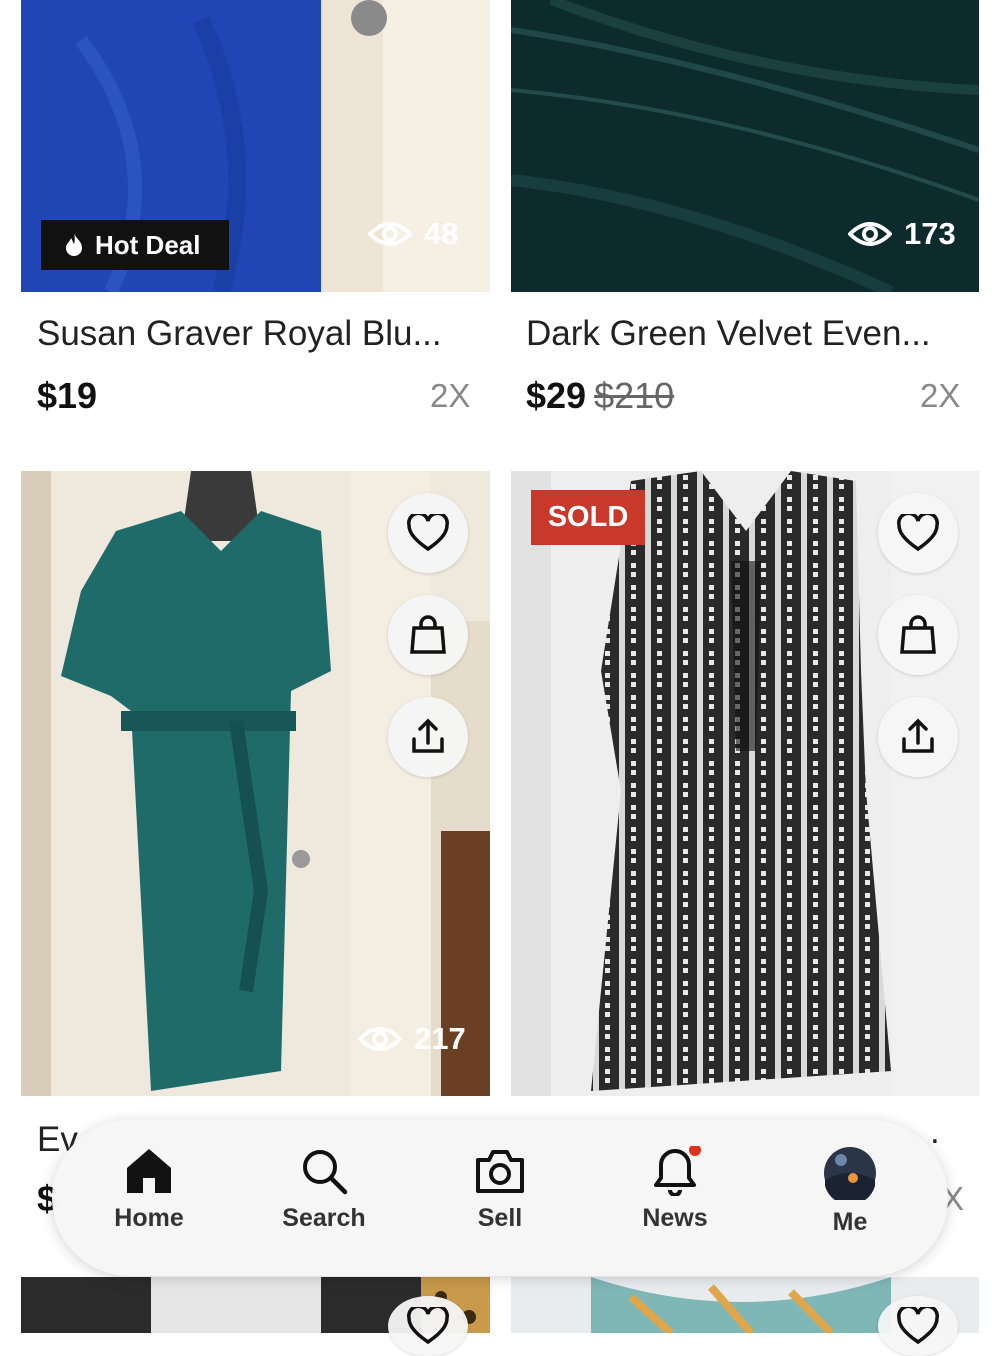 The height and width of the screenshot is (1356, 1000). I want to click on sold-badge: SOLD, so click(588, 517).